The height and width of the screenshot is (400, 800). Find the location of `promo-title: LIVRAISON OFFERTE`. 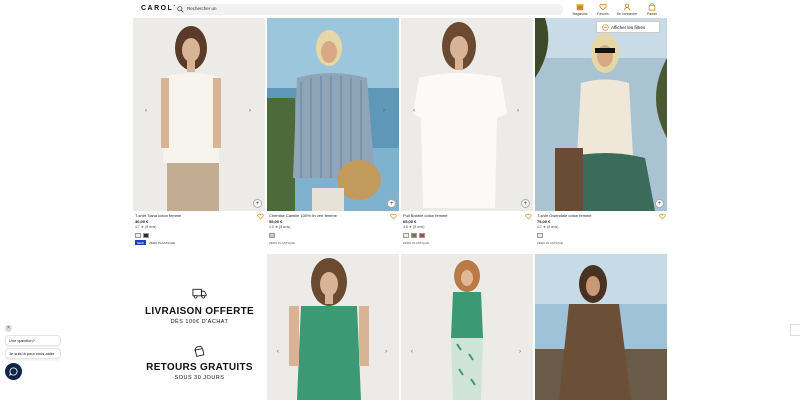

promo-title: LIVRAISON OFFERTE is located at coordinates (199, 311).